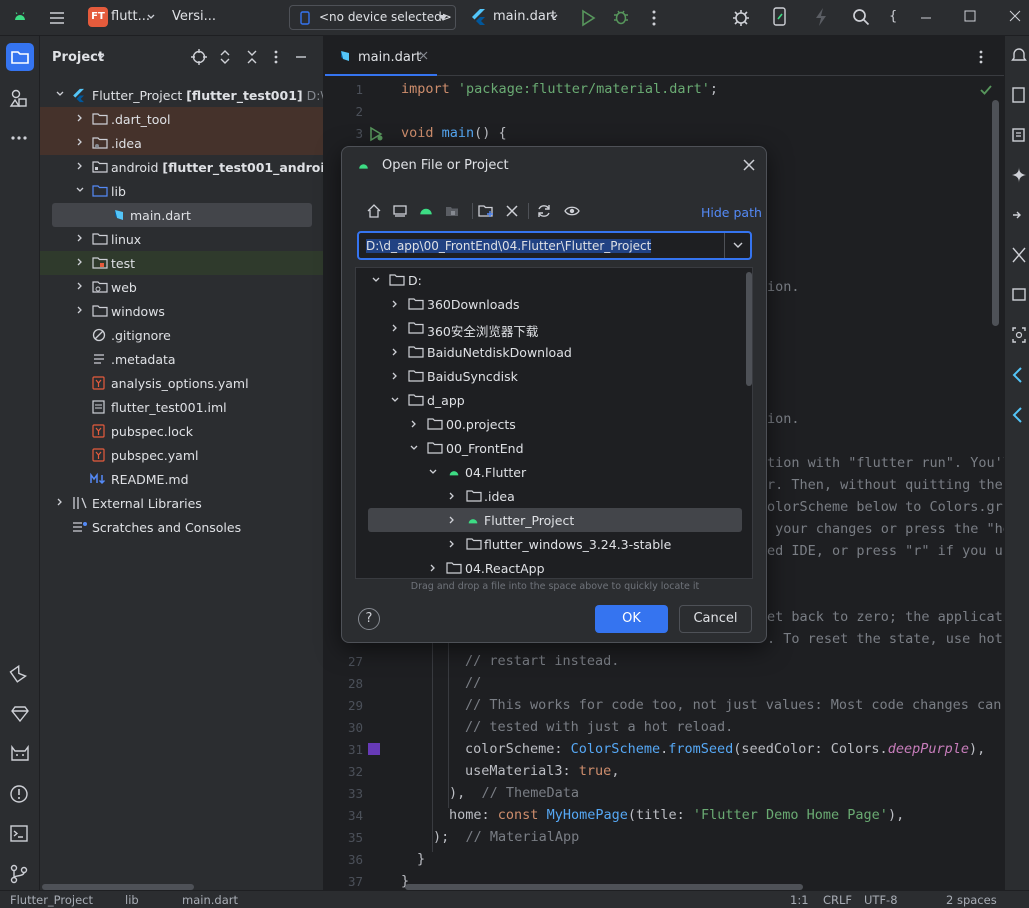 Image resolution: width=1029 pixels, height=908 pixels. Describe the element at coordinates (20, 874) in the screenshot. I see `git-icon` at that location.